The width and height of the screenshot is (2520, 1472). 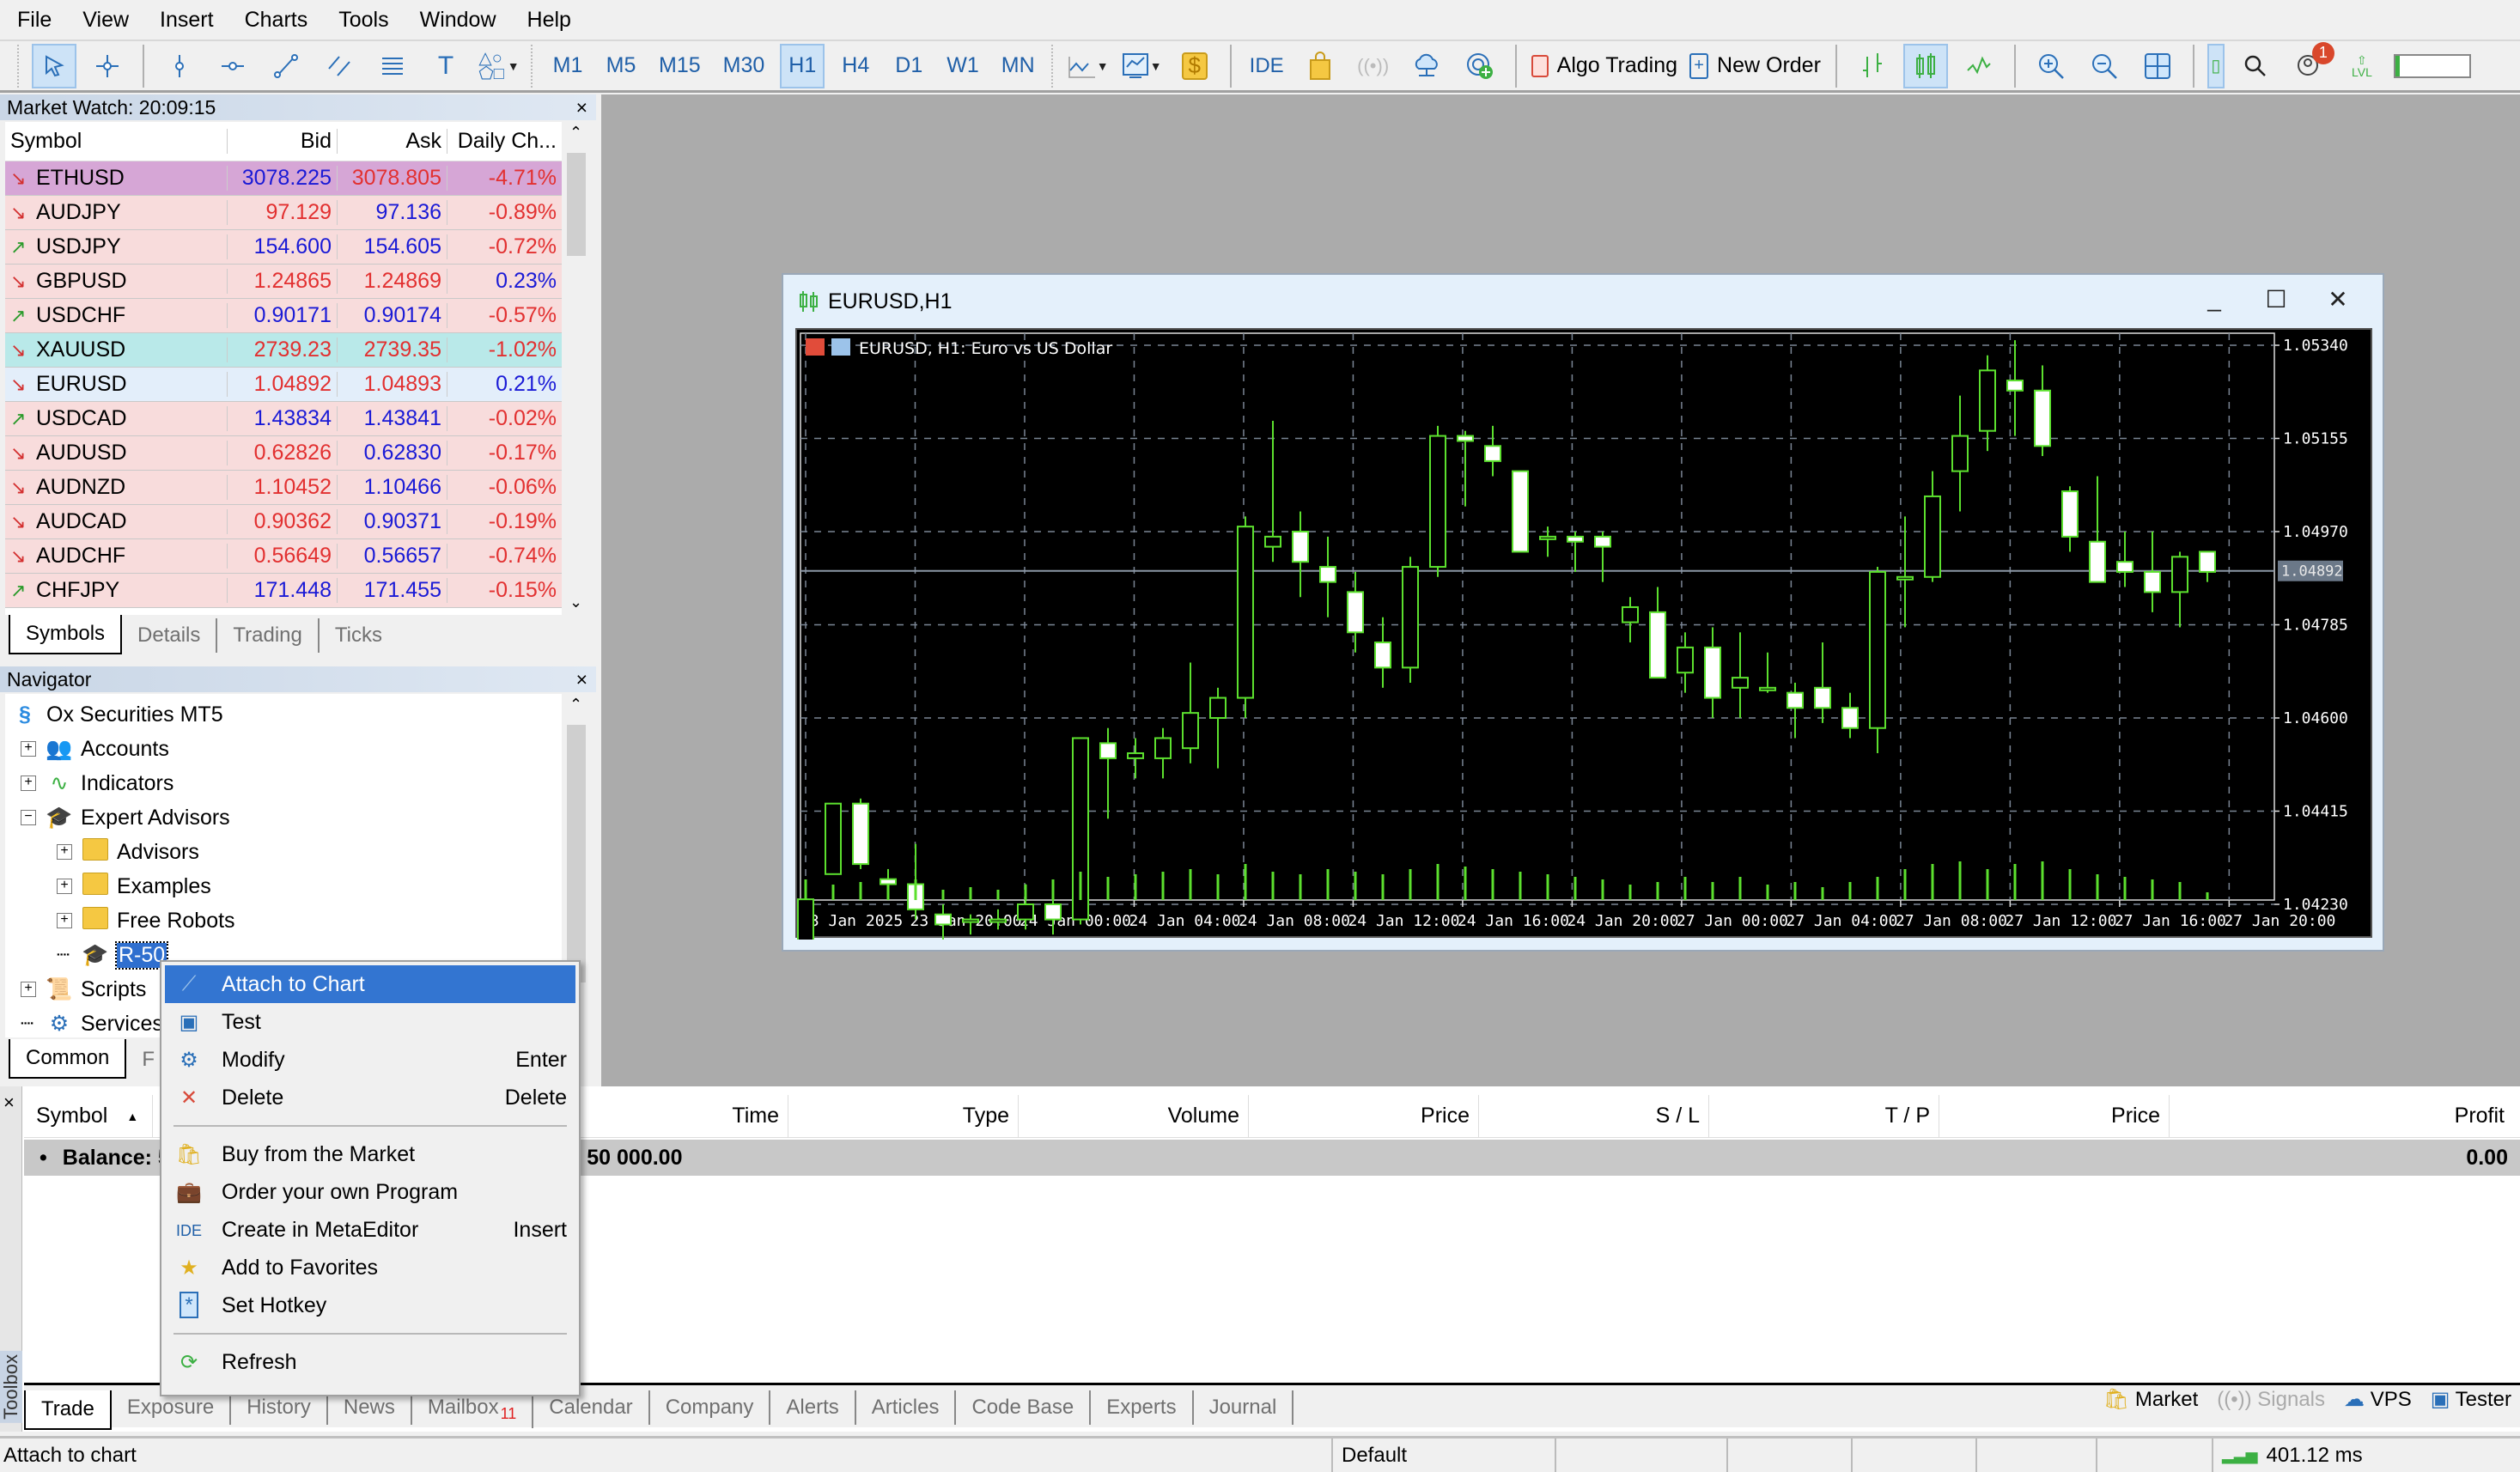 I want to click on chart-templates-button: ▼, so click(x=1141, y=66).